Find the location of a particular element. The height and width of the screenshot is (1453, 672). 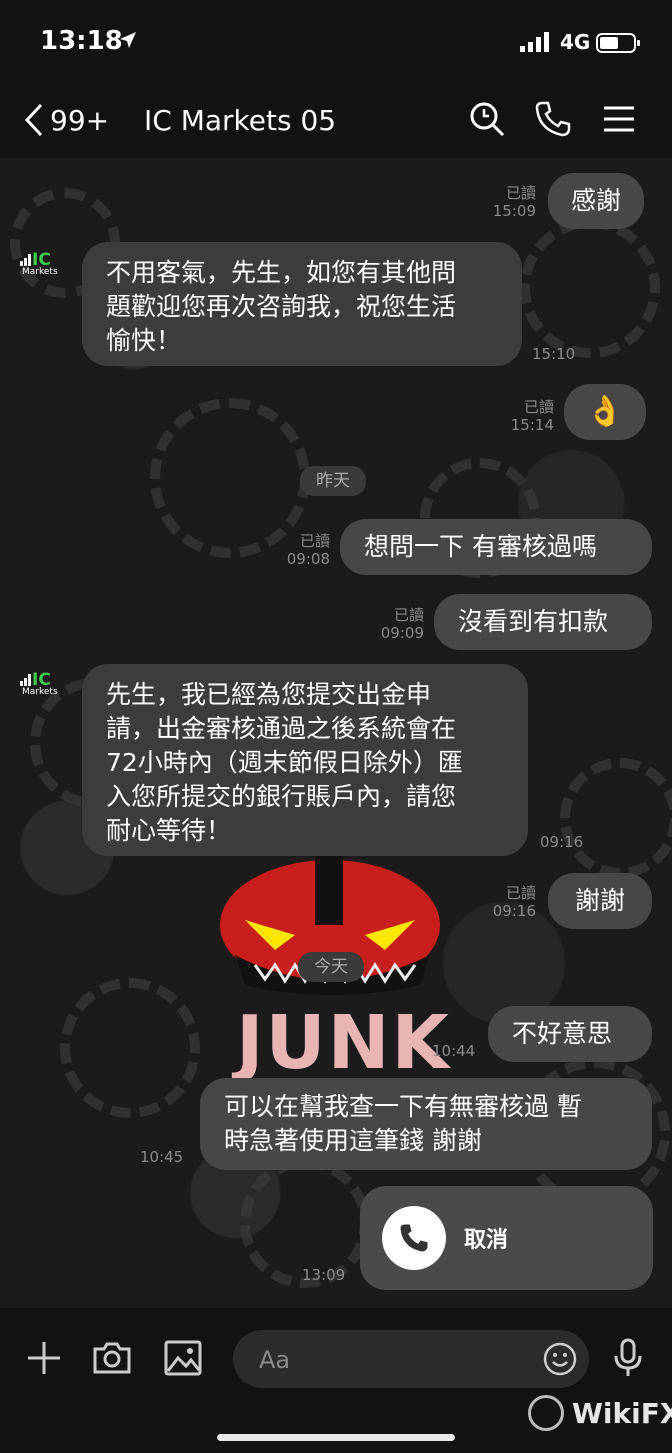

outgoing-message: 感謝 is located at coordinates (596, 201).